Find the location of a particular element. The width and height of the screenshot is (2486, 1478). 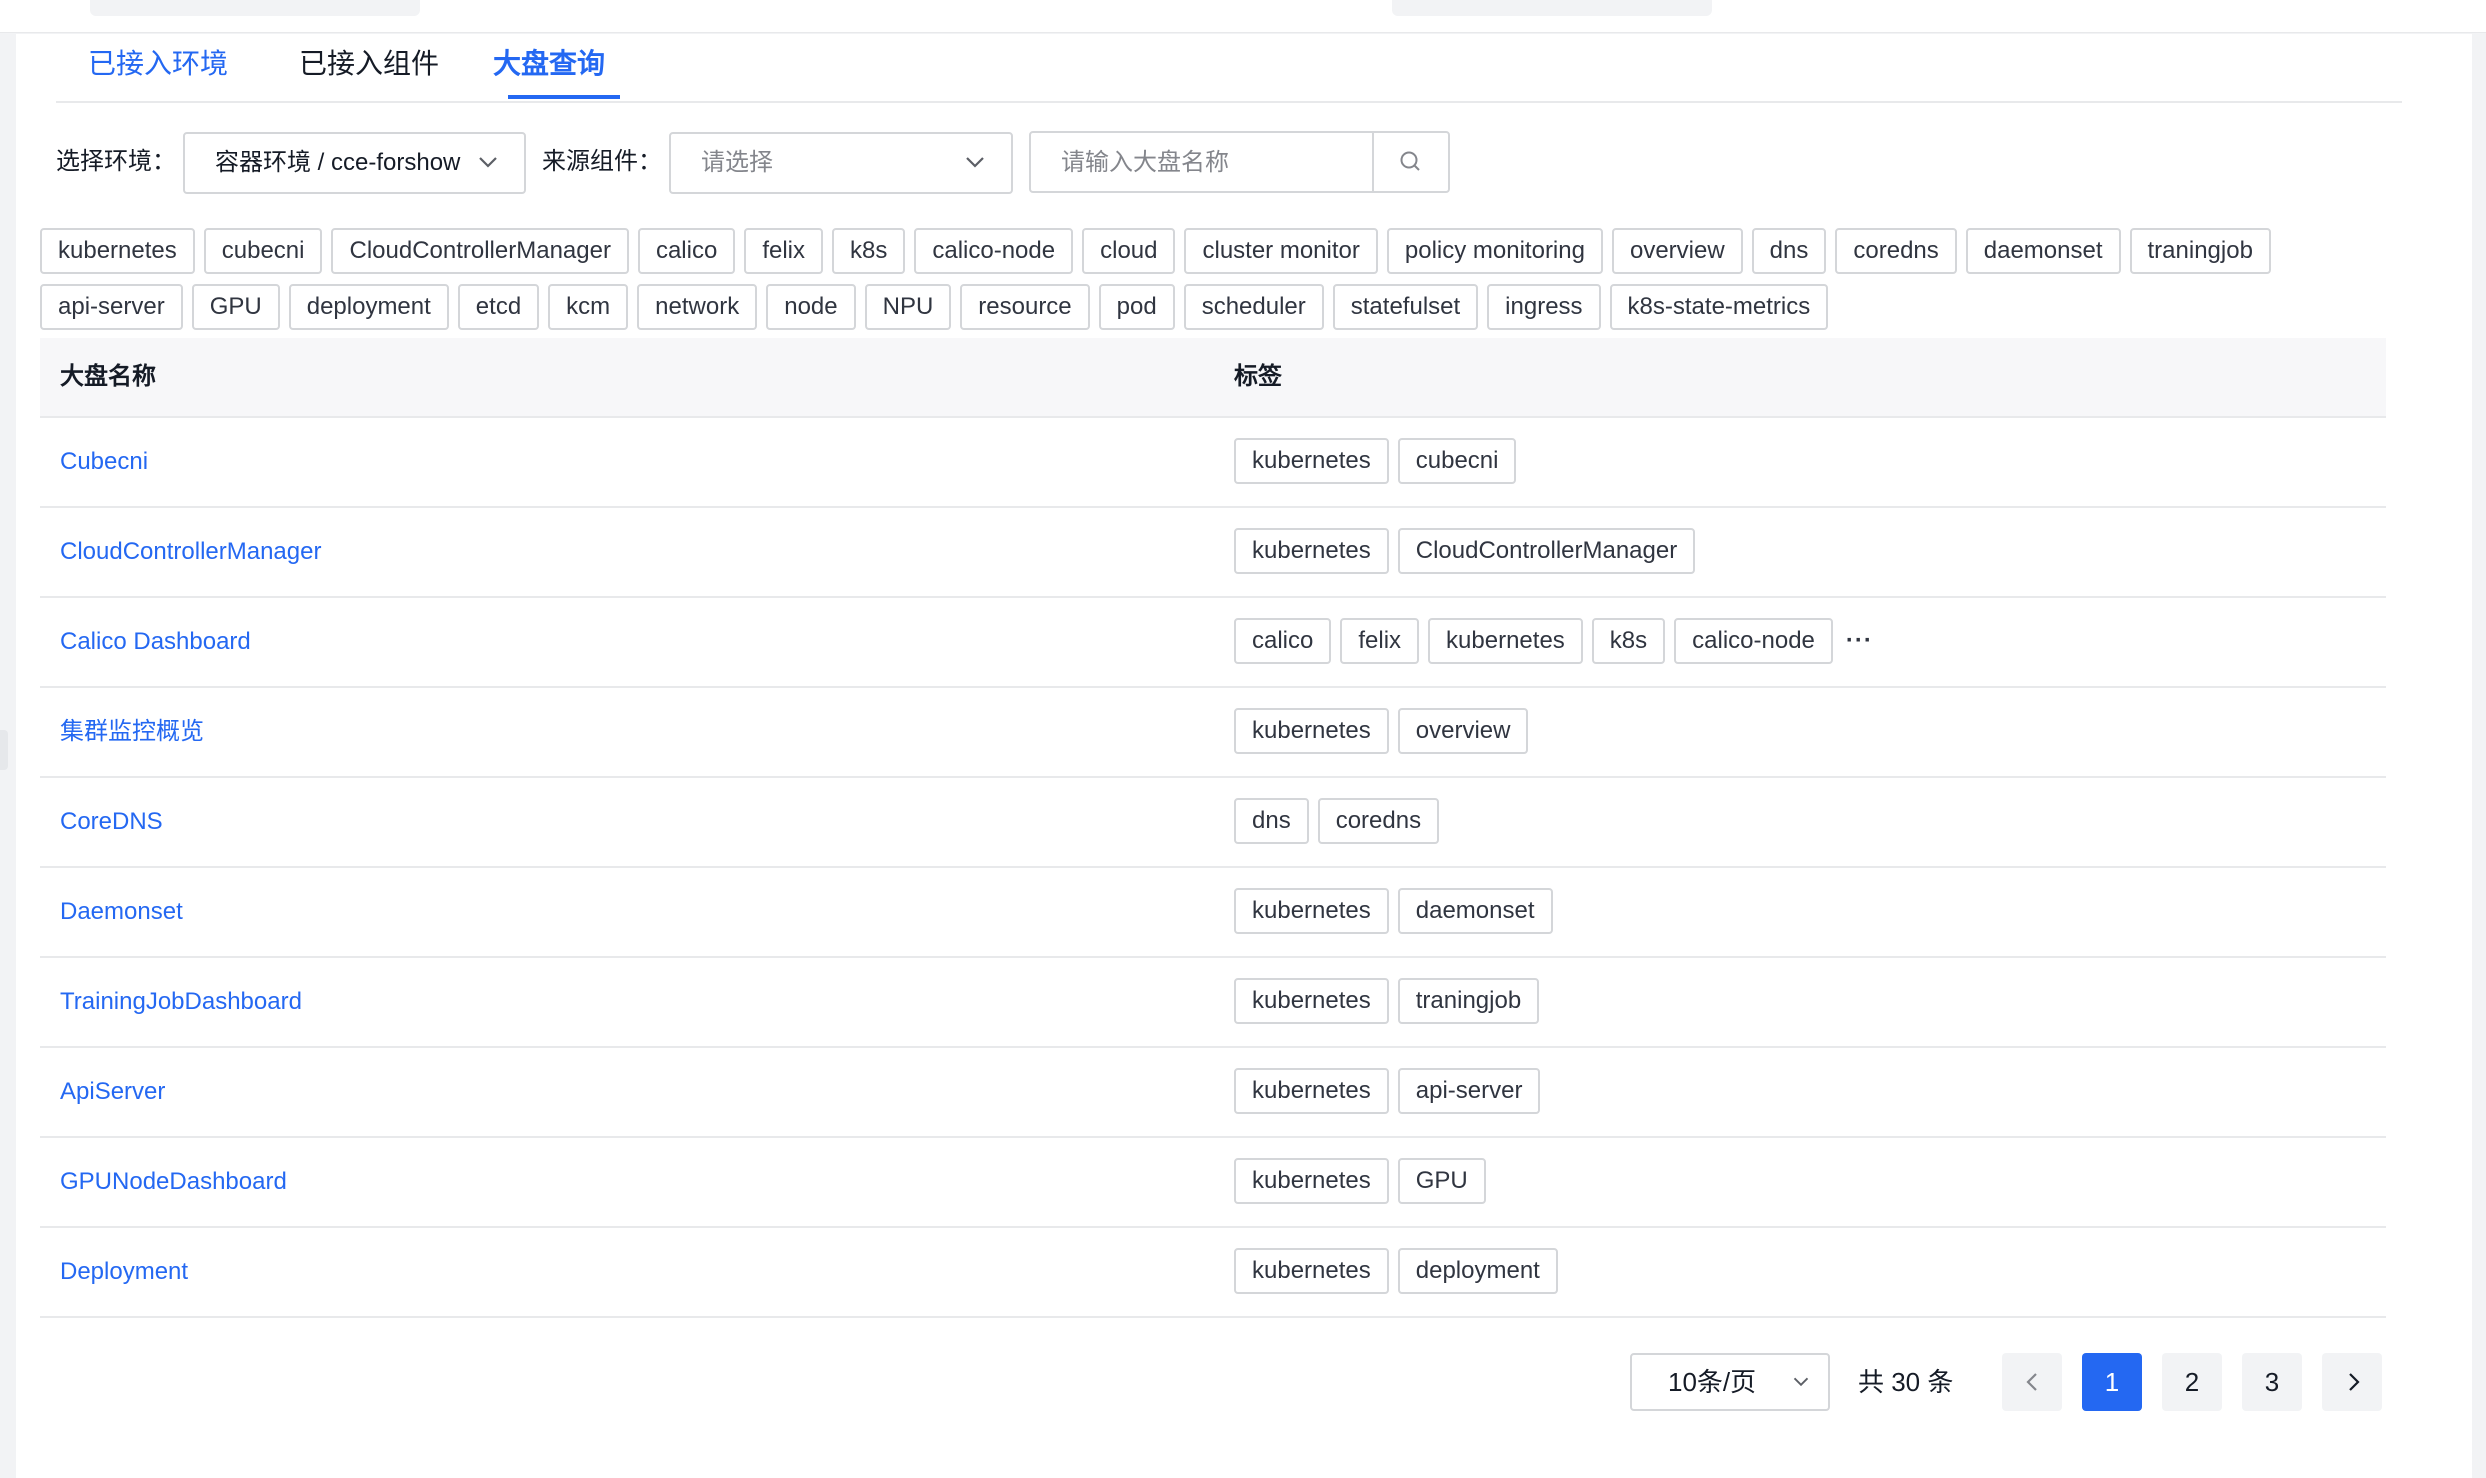

tag-filter-item: scheduler is located at coordinates (1253, 307).